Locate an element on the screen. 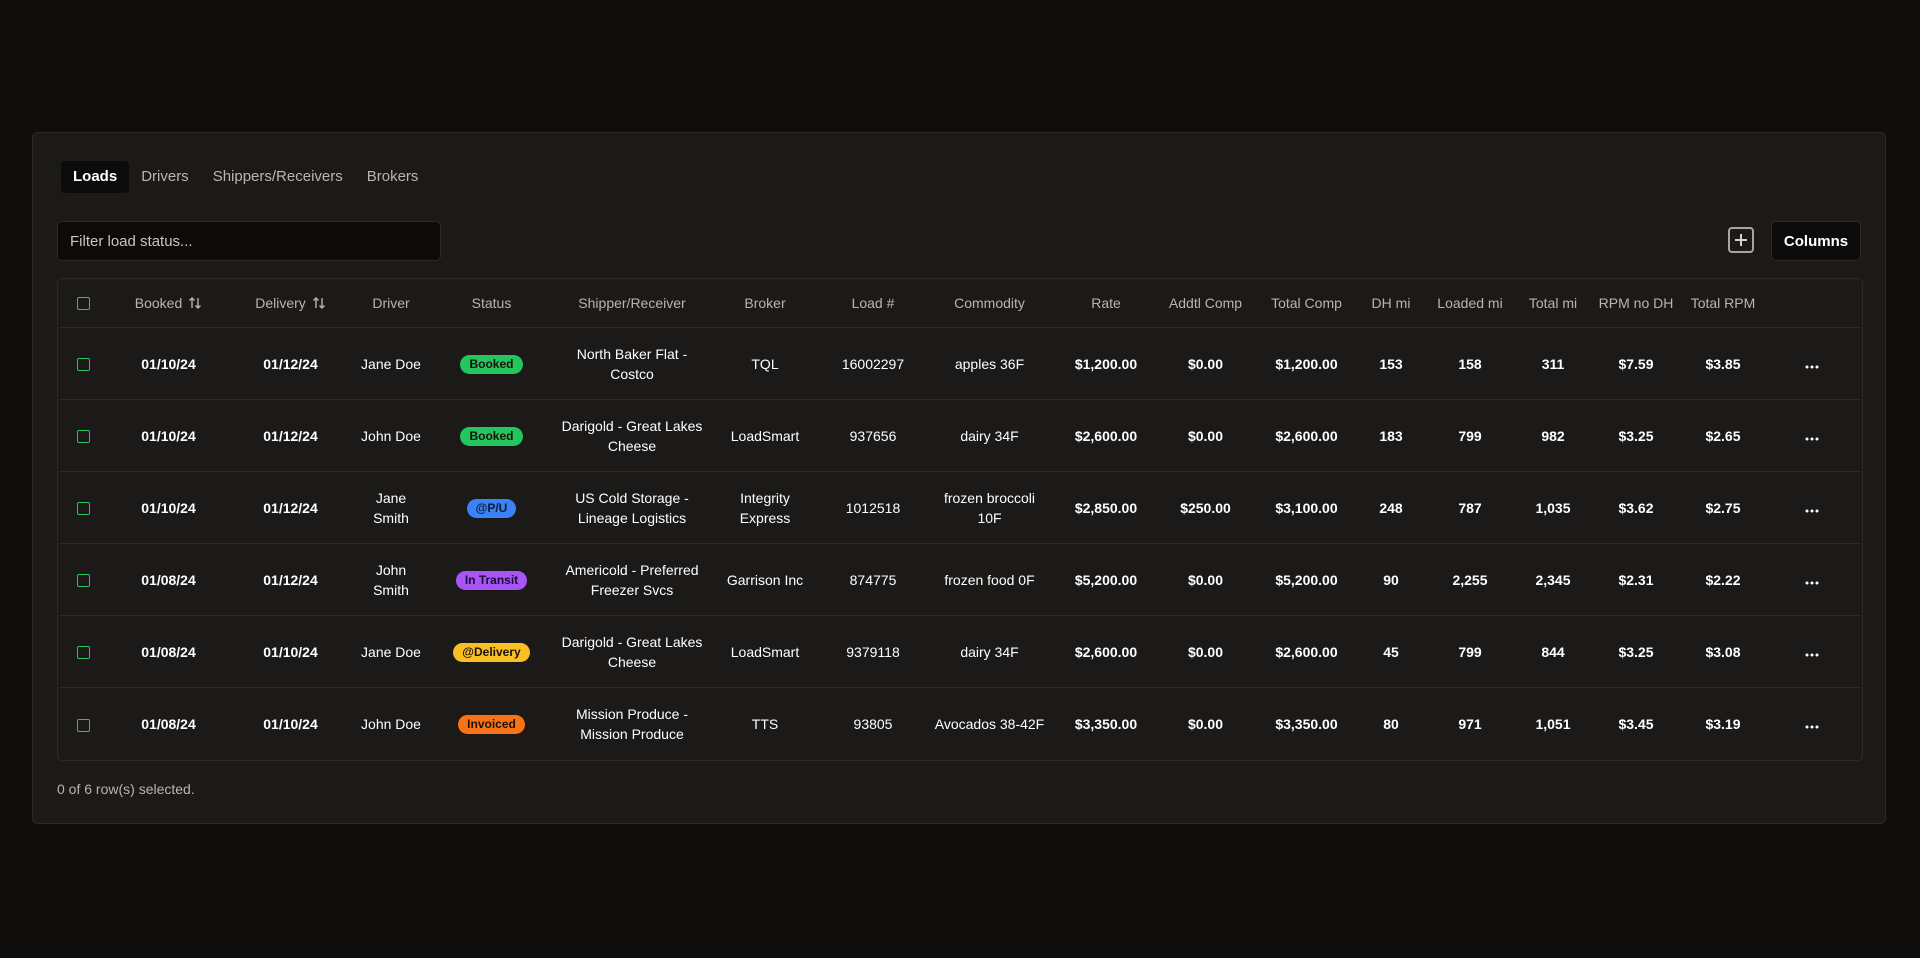 Image resolution: width=1920 pixels, height=958 pixels. cell-broker: TQL is located at coordinates (765, 363).